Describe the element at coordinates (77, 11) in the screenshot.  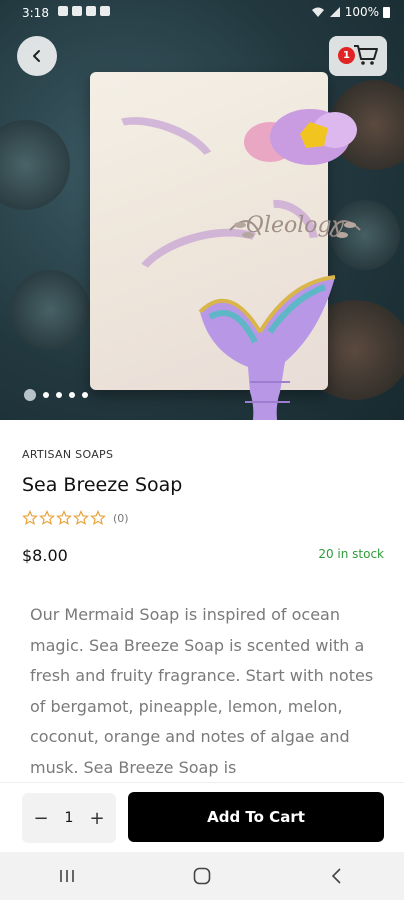
I see `video-icon` at that location.